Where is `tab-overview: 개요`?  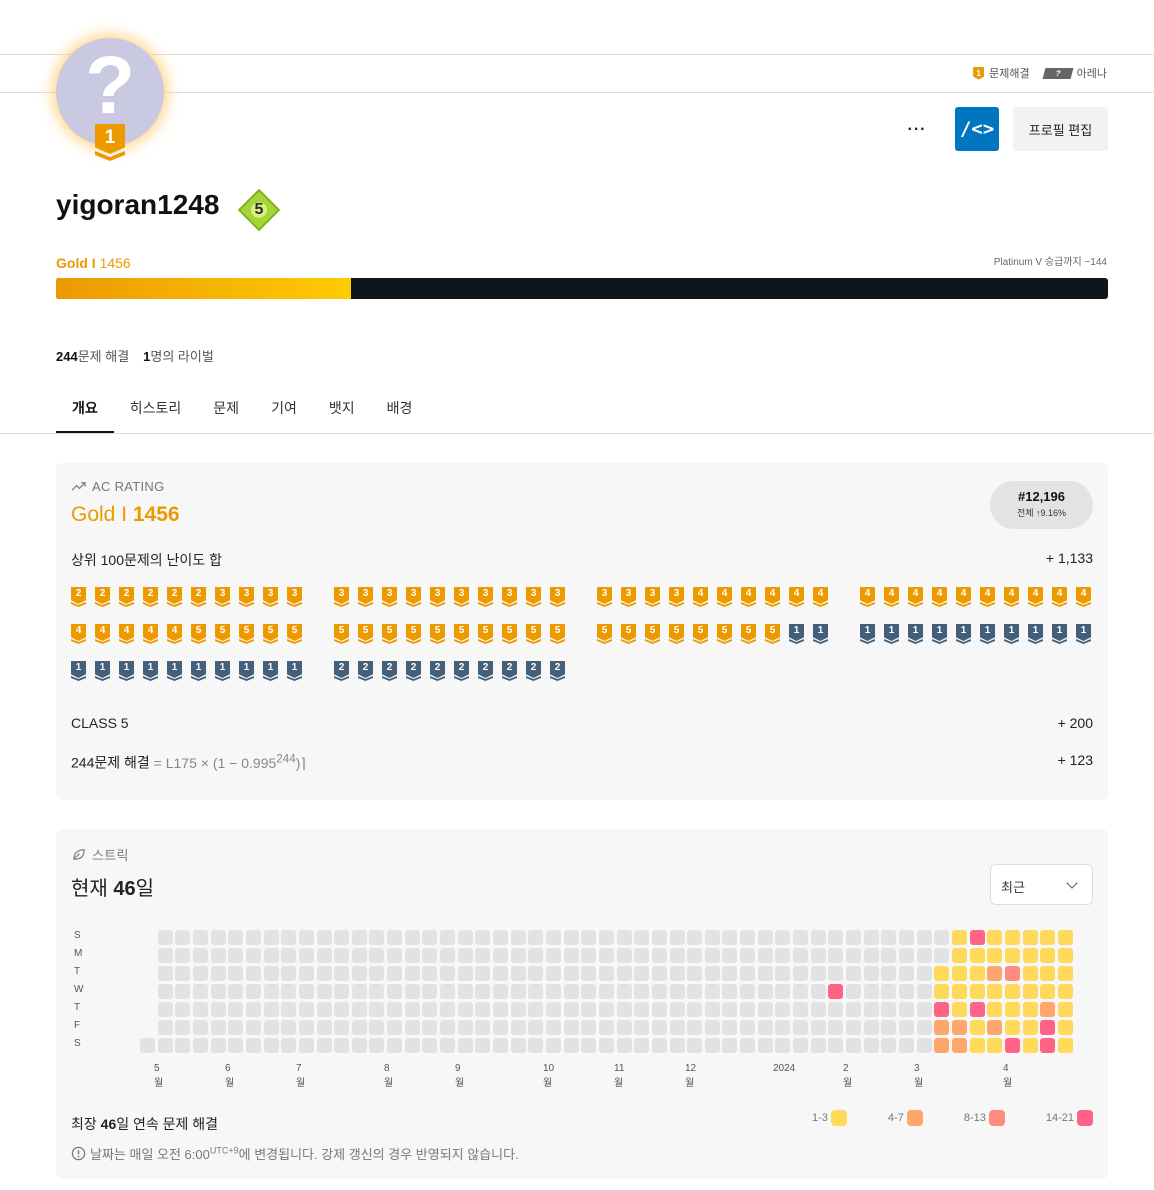 tab-overview: 개요 is located at coordinates (85, 410).